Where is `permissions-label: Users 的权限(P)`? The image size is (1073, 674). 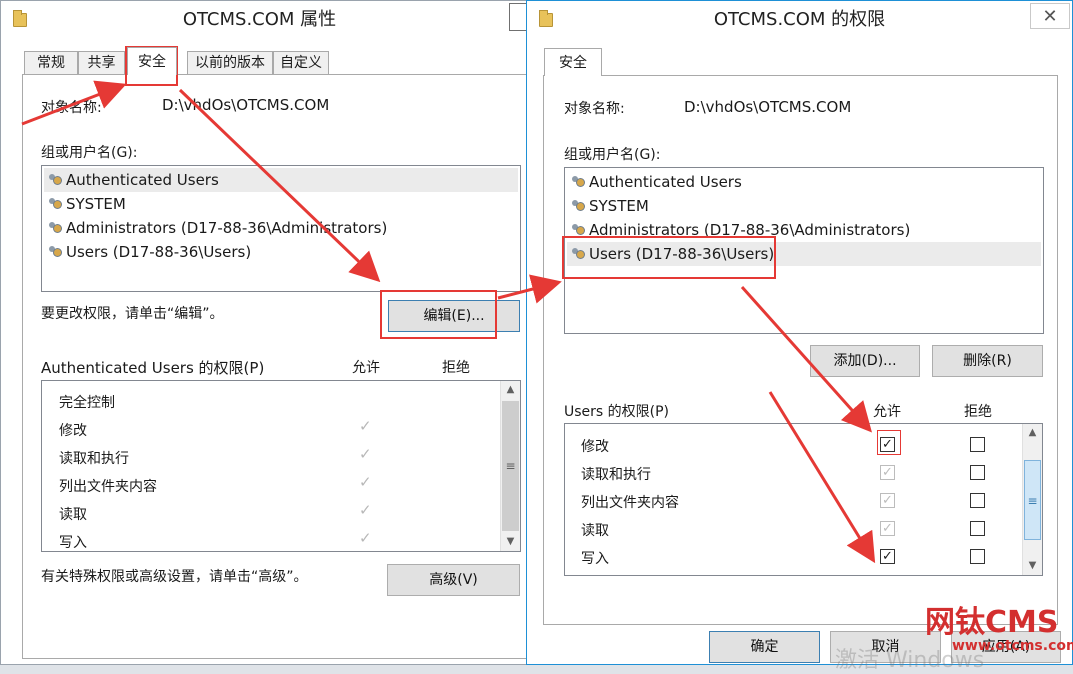 permissions-label: Users 的权限(P) is located at coordinates (617, 412).